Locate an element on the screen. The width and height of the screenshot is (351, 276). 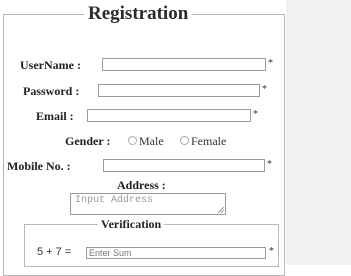
verification-legend: Verification is located at coordinates (131, 224).